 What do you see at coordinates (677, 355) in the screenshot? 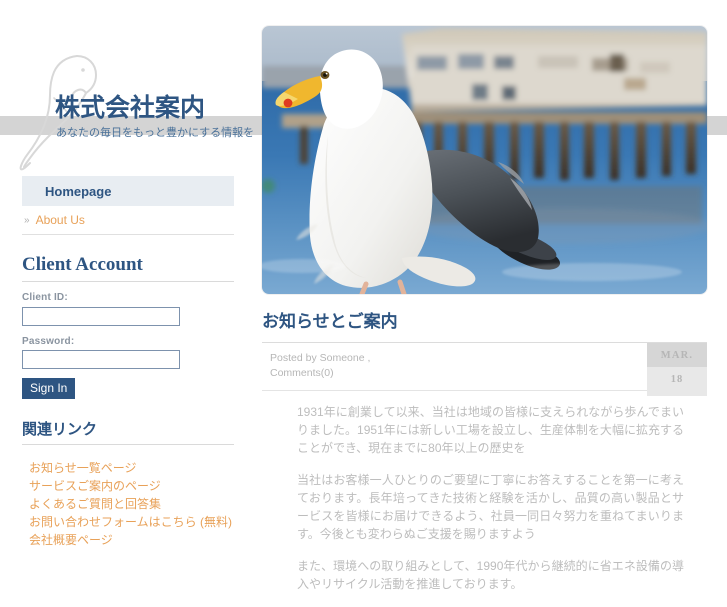
I see `post-date-month: MAR.` at bounding box center [677, 355].